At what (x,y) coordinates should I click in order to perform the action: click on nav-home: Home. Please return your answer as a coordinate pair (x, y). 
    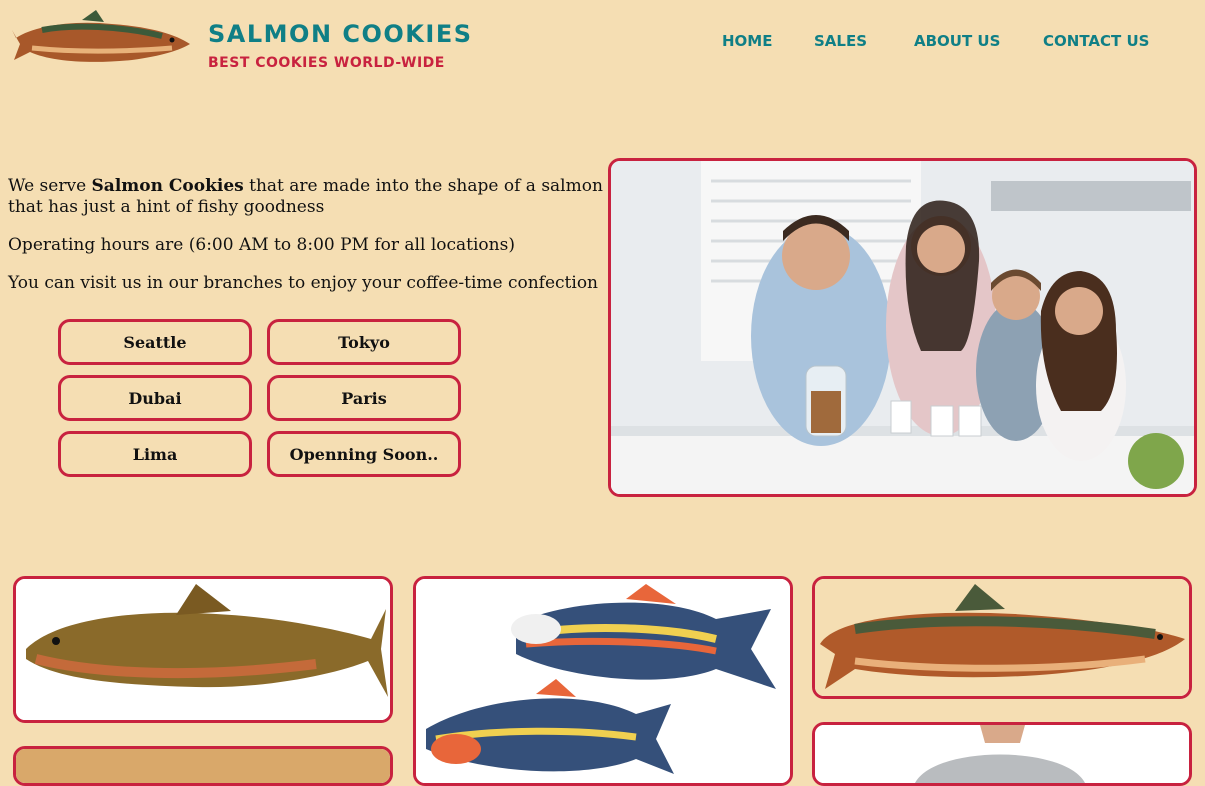
    Looking at the image, I should click on (747, 41).